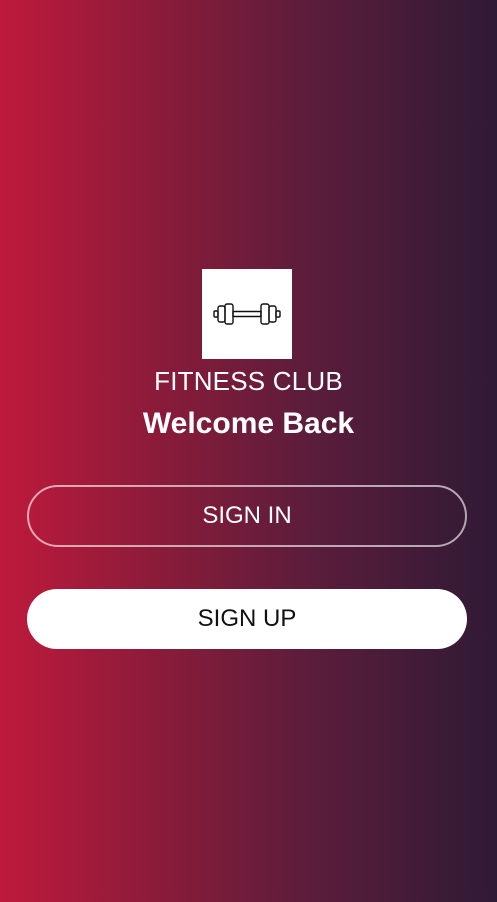 This screenshot has height=902, width=497. I want to click on sign-in-label: SIGN IN, so click(247, 515).